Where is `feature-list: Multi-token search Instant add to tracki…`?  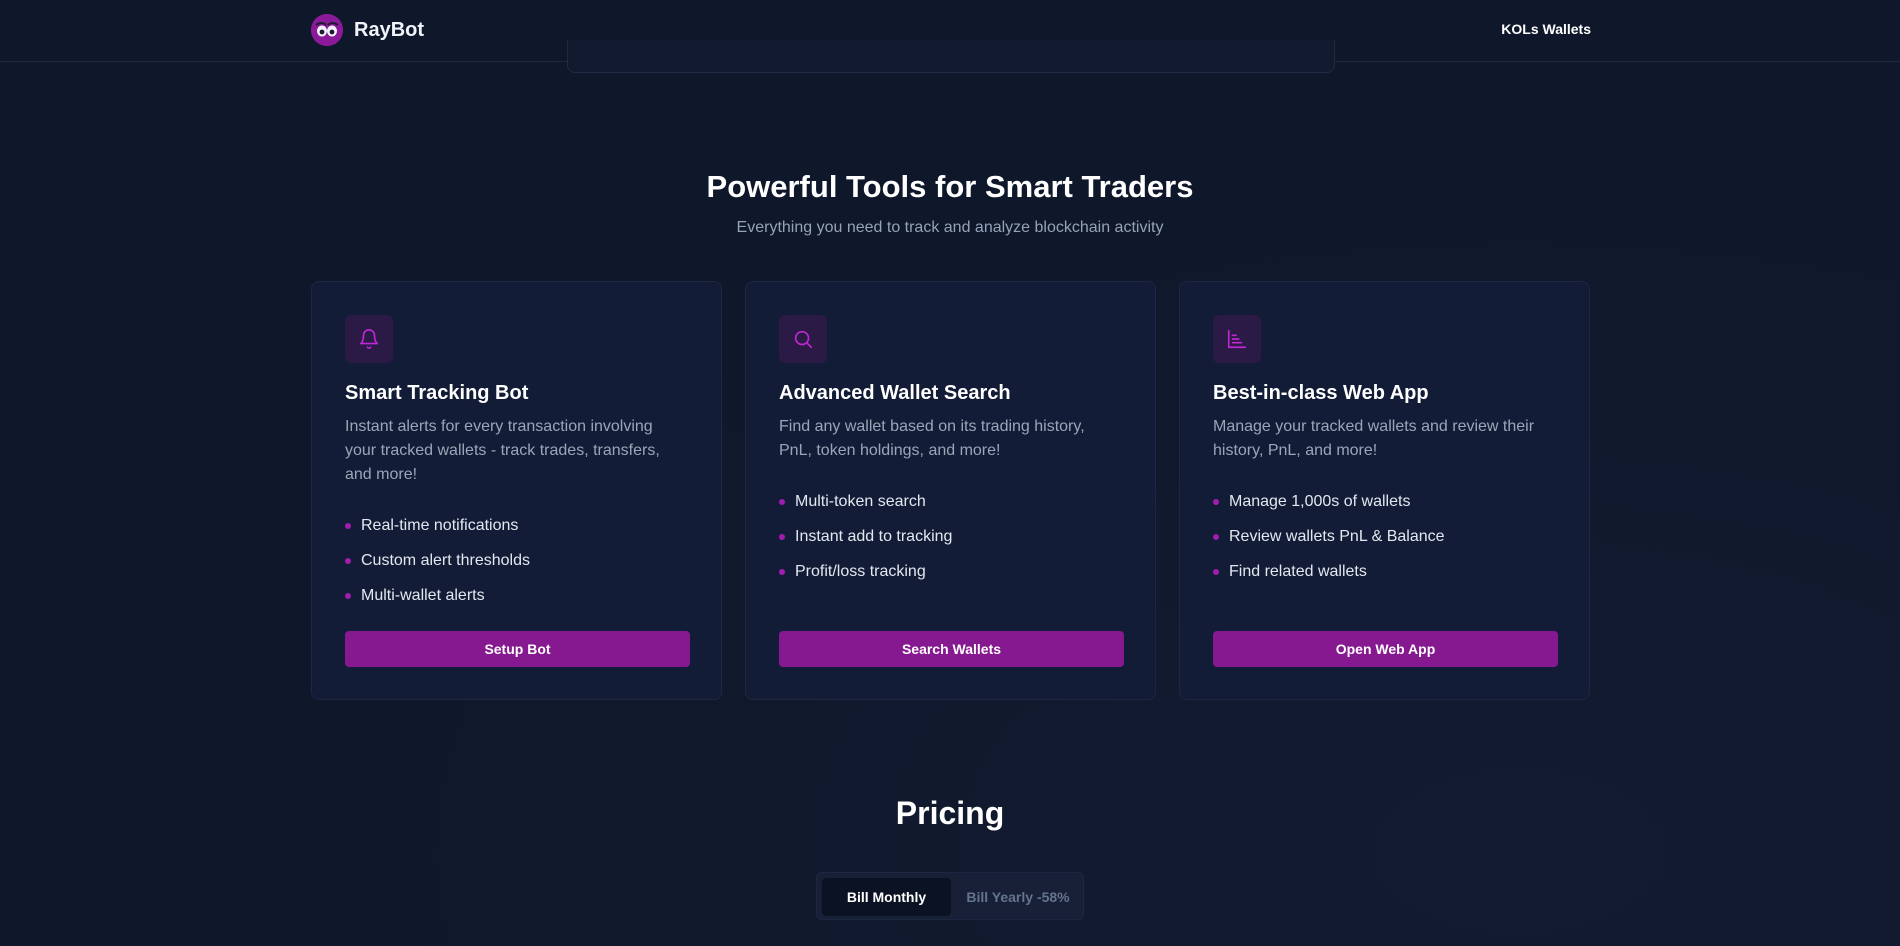
feature-list: Multi-token search Instant add to tracki… is located at coordinates (865, 542).